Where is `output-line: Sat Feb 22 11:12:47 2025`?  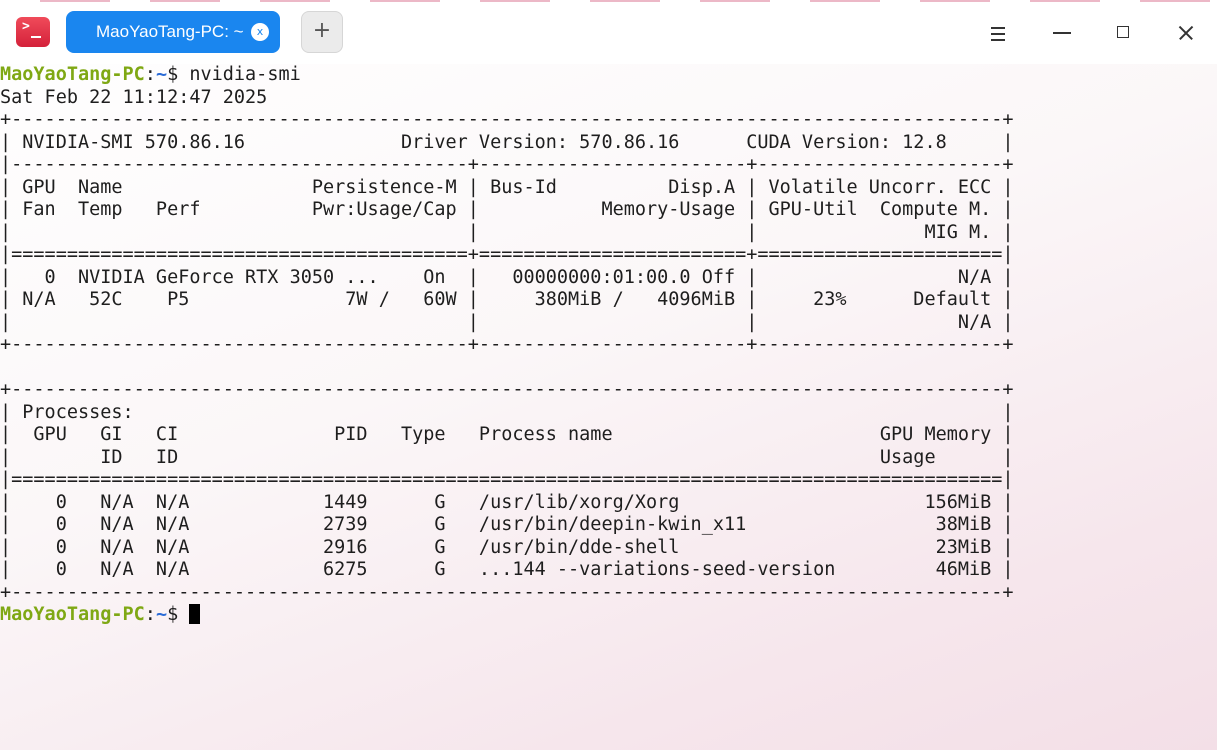 output-line: Sat Feb 22 11:12:47 2025 is located at coordinates (134, 97).